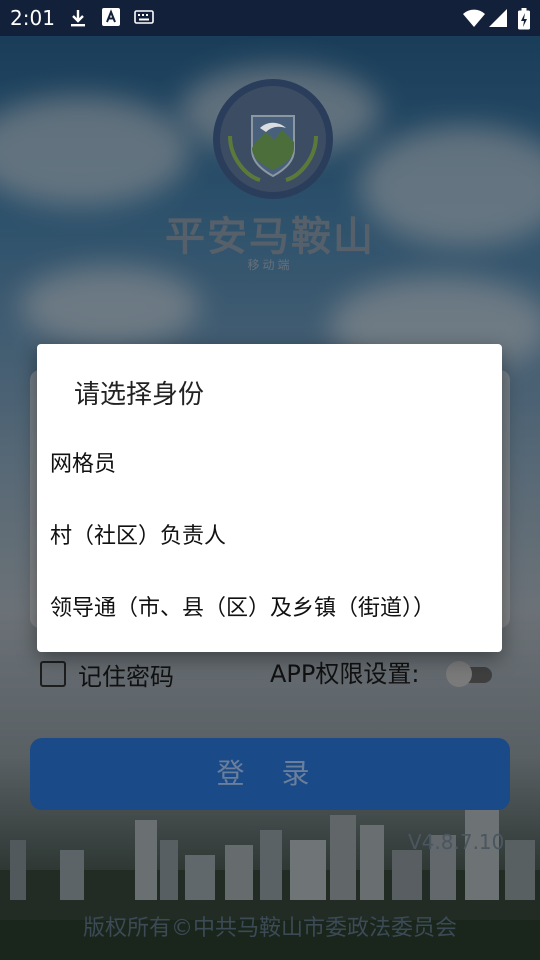  What do you see at coordinates (53, 674) in the screenshot?
I see `remember-password-checkbox` at bounding box center [53, 674].